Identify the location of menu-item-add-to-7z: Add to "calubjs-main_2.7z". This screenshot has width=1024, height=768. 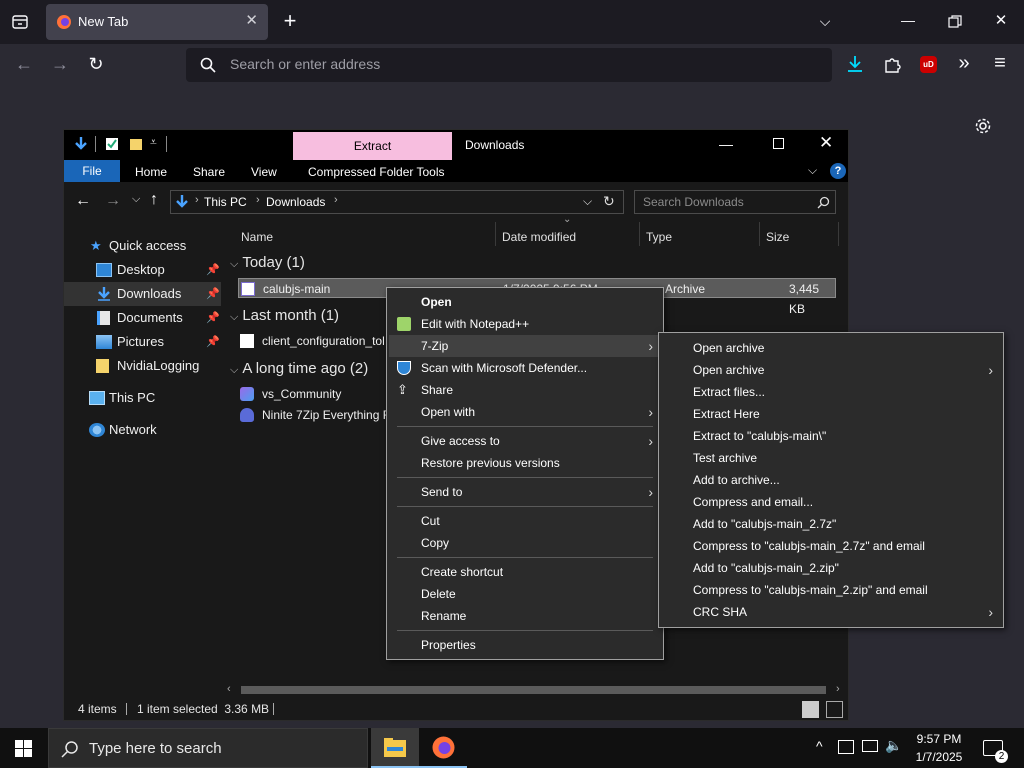
(831, 524).